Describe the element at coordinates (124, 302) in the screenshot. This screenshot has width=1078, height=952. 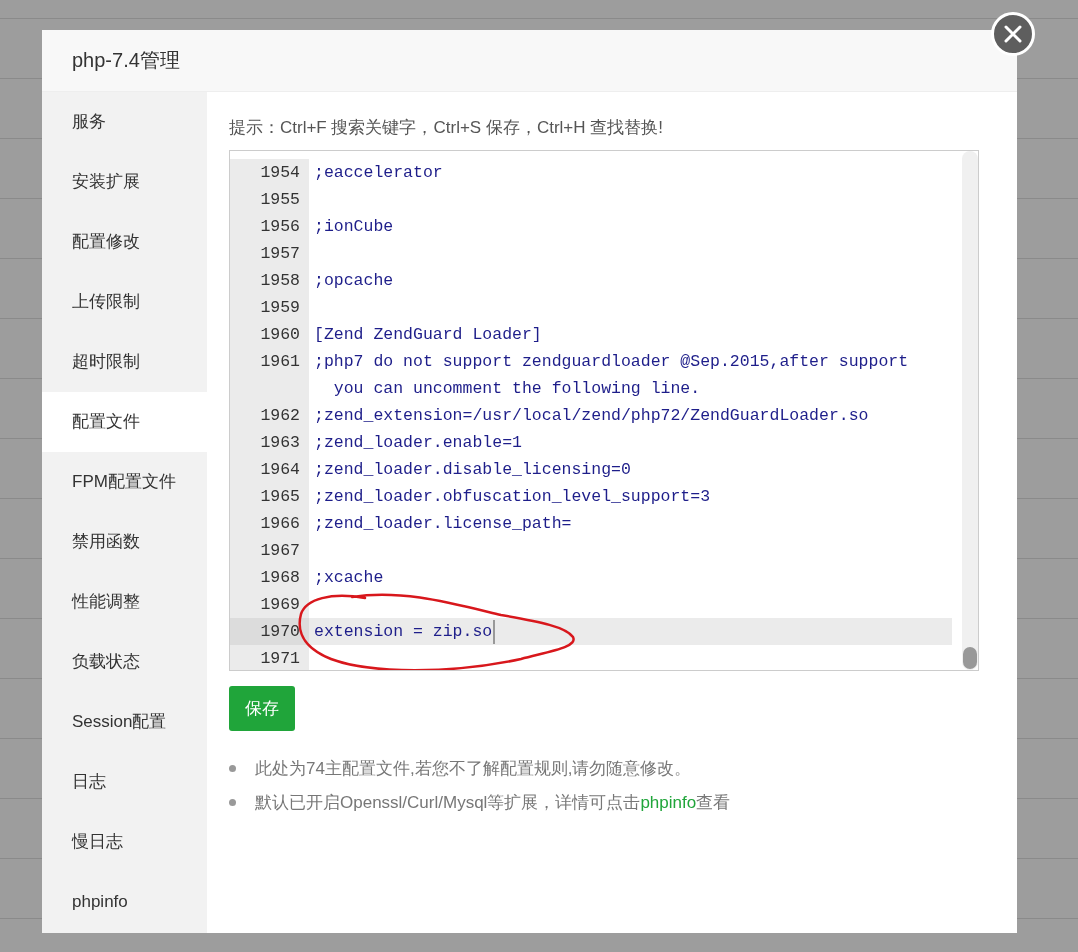
I see `sidebar-item: 上传限制` at that location.